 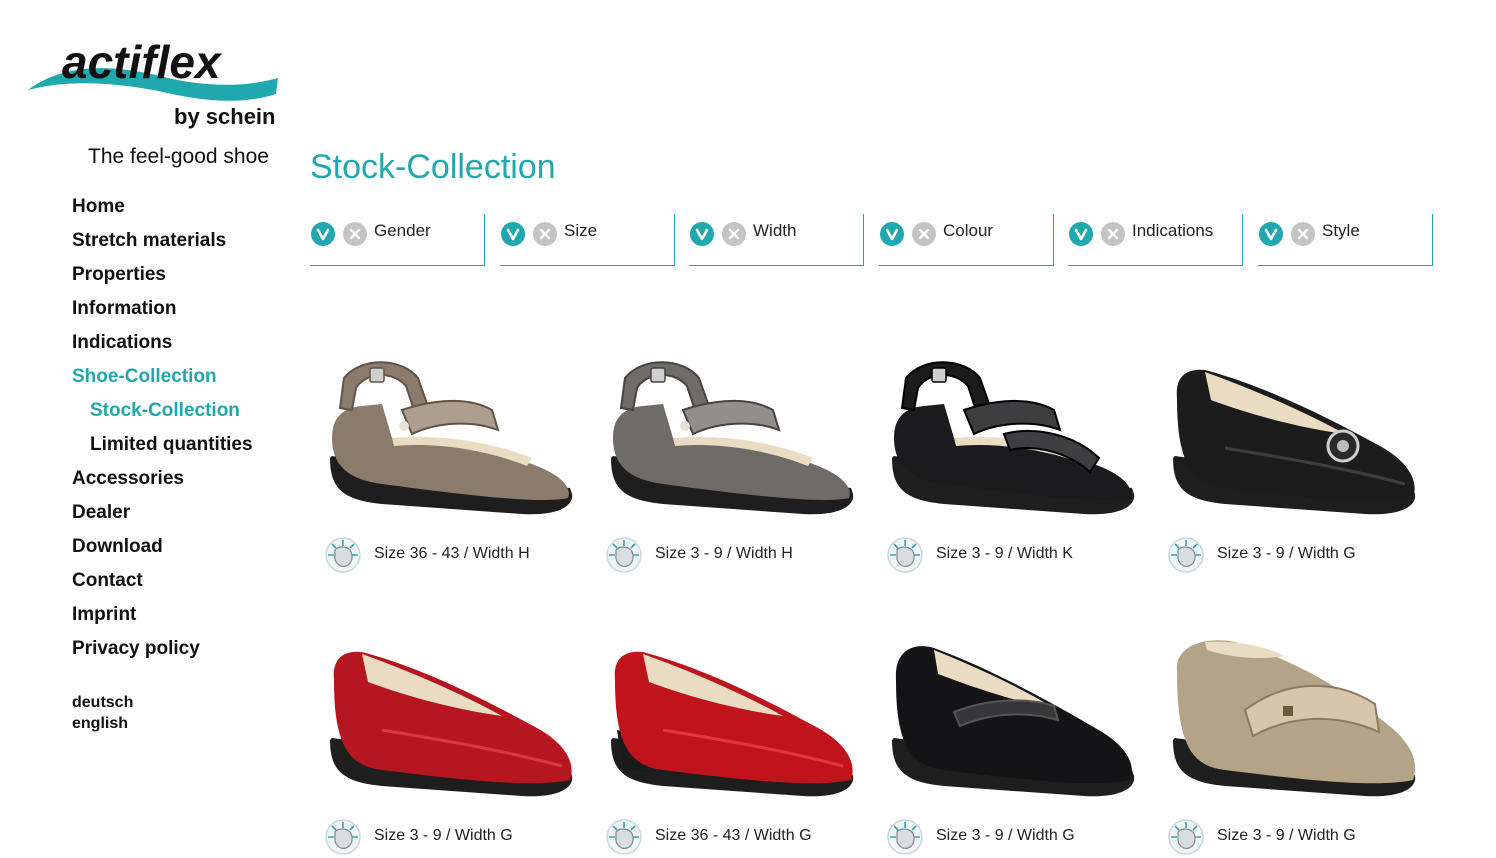 I want to click on filter-size: Size, so click(x=587, y=240).